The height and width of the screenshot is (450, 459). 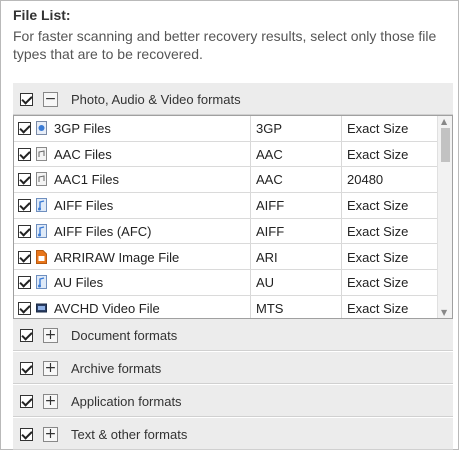 What do you see at coordinates (116, 368) in the screenshot?
I see `group-label: Archive formats` at bounding box center [116, 368].